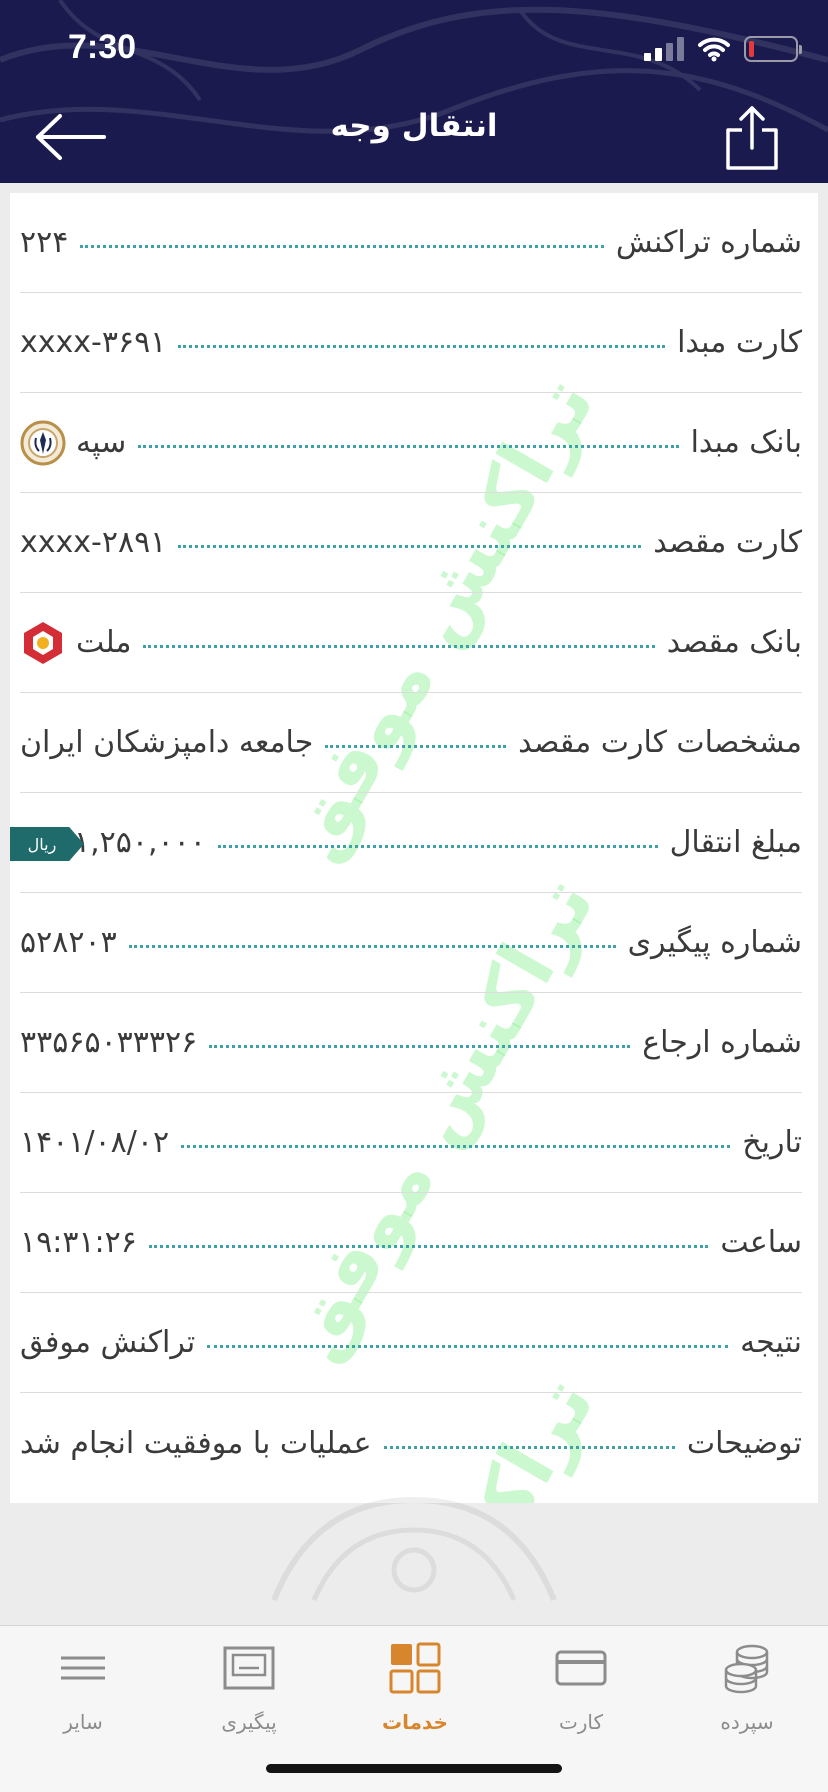 This screenshot has width=828, height=1792. What do you see at coordinates (739, 342) in the screenshot?
I see `row-label: کارت مبدا` at bounding box center [739, 342].